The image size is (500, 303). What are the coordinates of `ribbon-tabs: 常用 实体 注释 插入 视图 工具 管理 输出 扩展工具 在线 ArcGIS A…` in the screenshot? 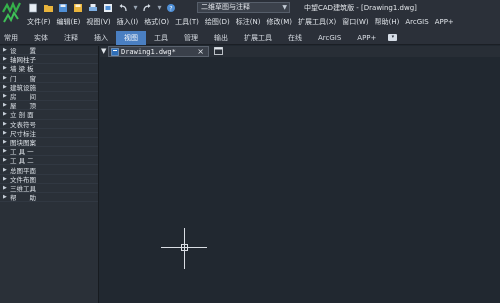 It's located at (250, 37).